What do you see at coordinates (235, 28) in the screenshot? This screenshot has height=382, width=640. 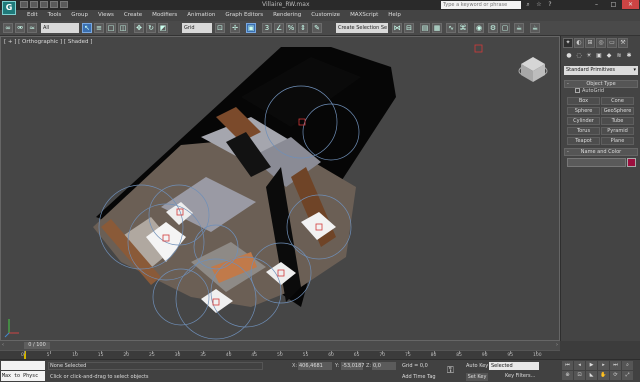 I see `select-manipulate-icon: ✢` at bounding box center [235, 28].